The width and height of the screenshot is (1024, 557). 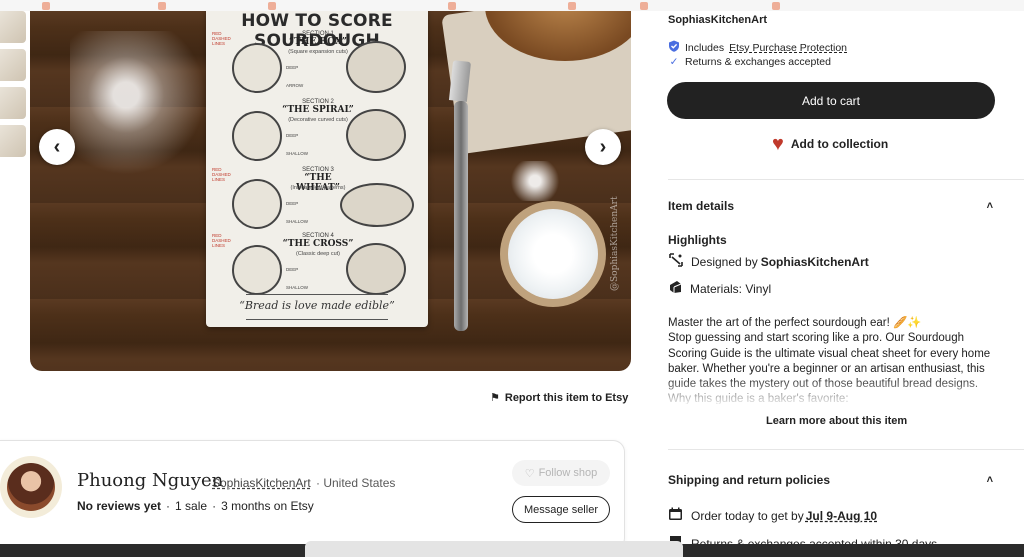 I want to click on flag-icon: ⚑, so click(x=495, y=398).